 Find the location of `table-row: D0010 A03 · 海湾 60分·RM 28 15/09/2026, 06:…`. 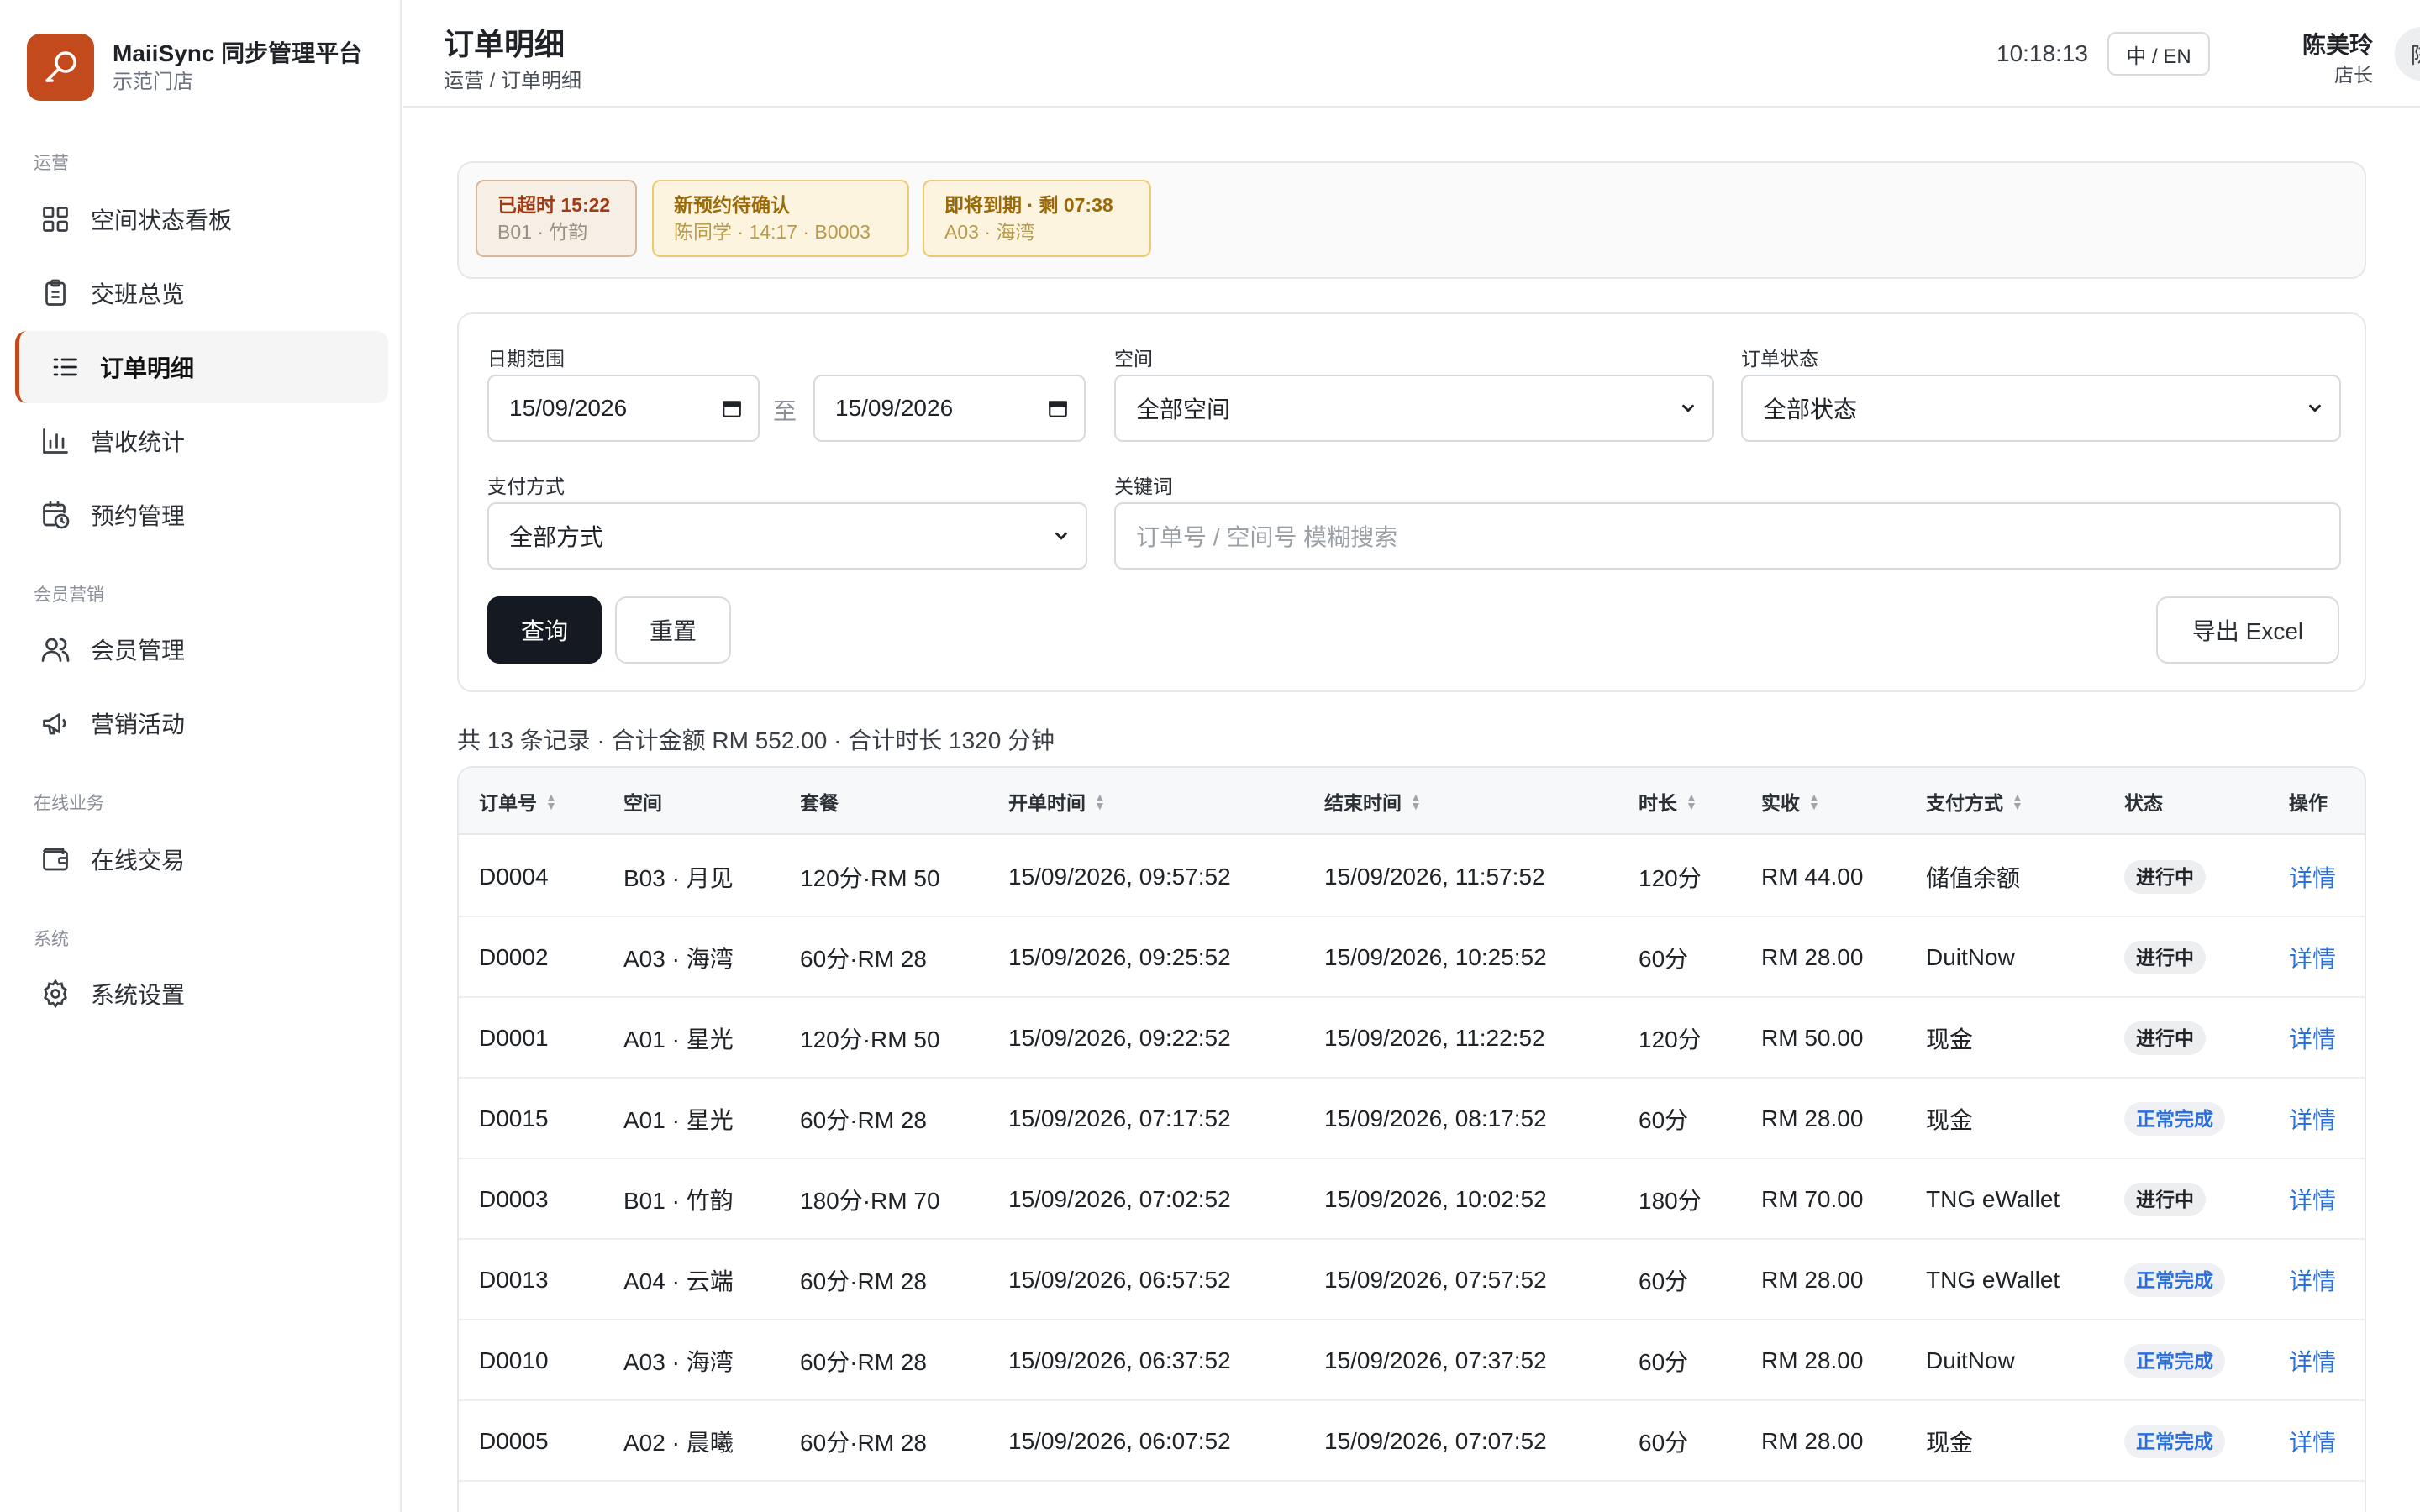

table-row: D0010 A03 · 海湾 60分·RM 28 15/09/2026, 06:… is located at coordinates (1412, 1360).